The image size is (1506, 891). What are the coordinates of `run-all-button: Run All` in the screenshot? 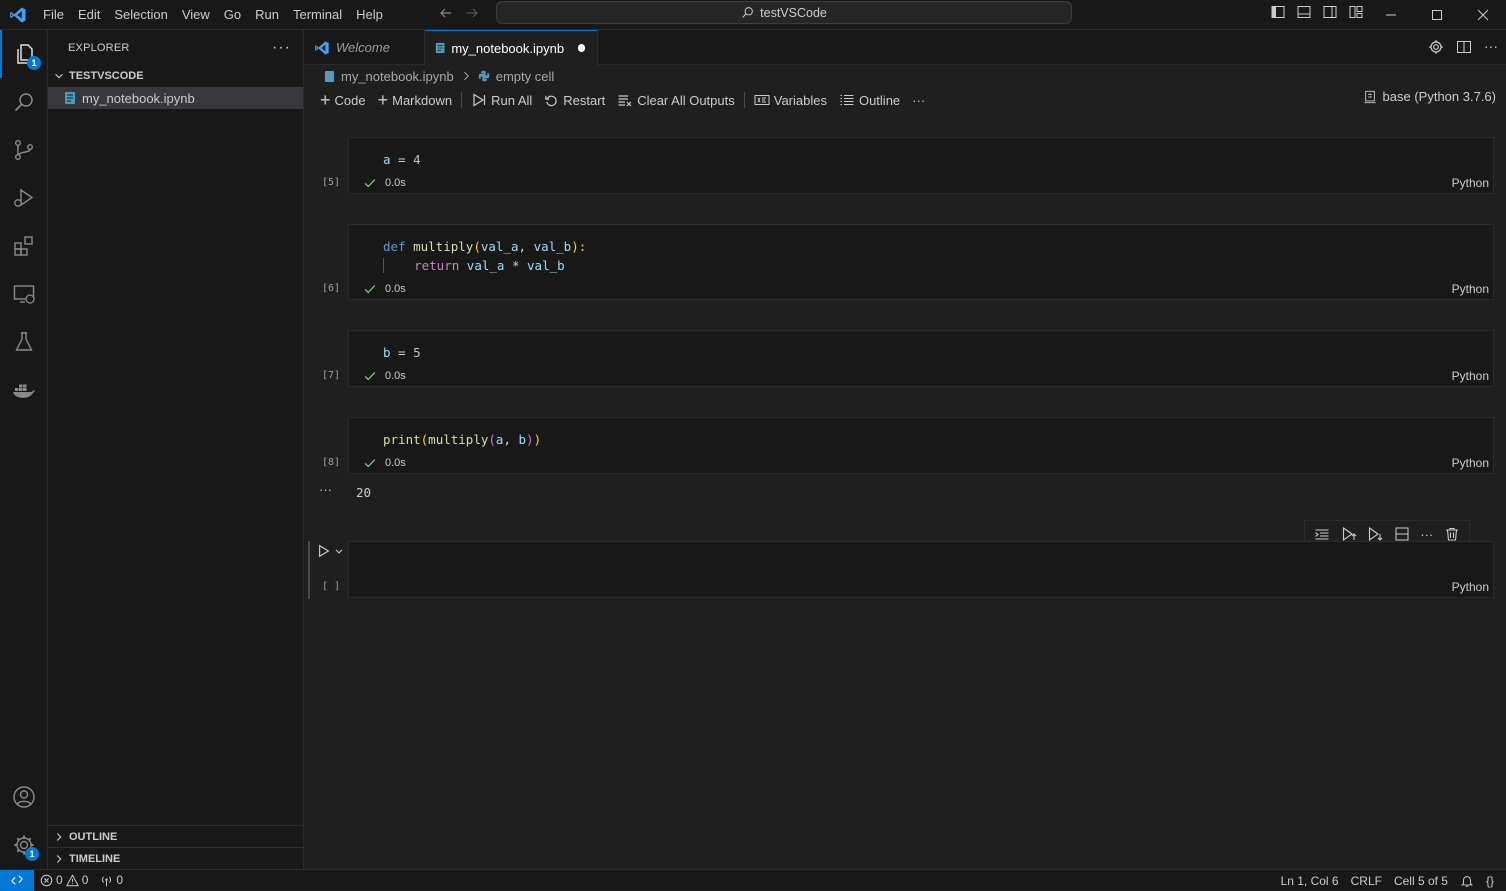 It's located at (501, 100).